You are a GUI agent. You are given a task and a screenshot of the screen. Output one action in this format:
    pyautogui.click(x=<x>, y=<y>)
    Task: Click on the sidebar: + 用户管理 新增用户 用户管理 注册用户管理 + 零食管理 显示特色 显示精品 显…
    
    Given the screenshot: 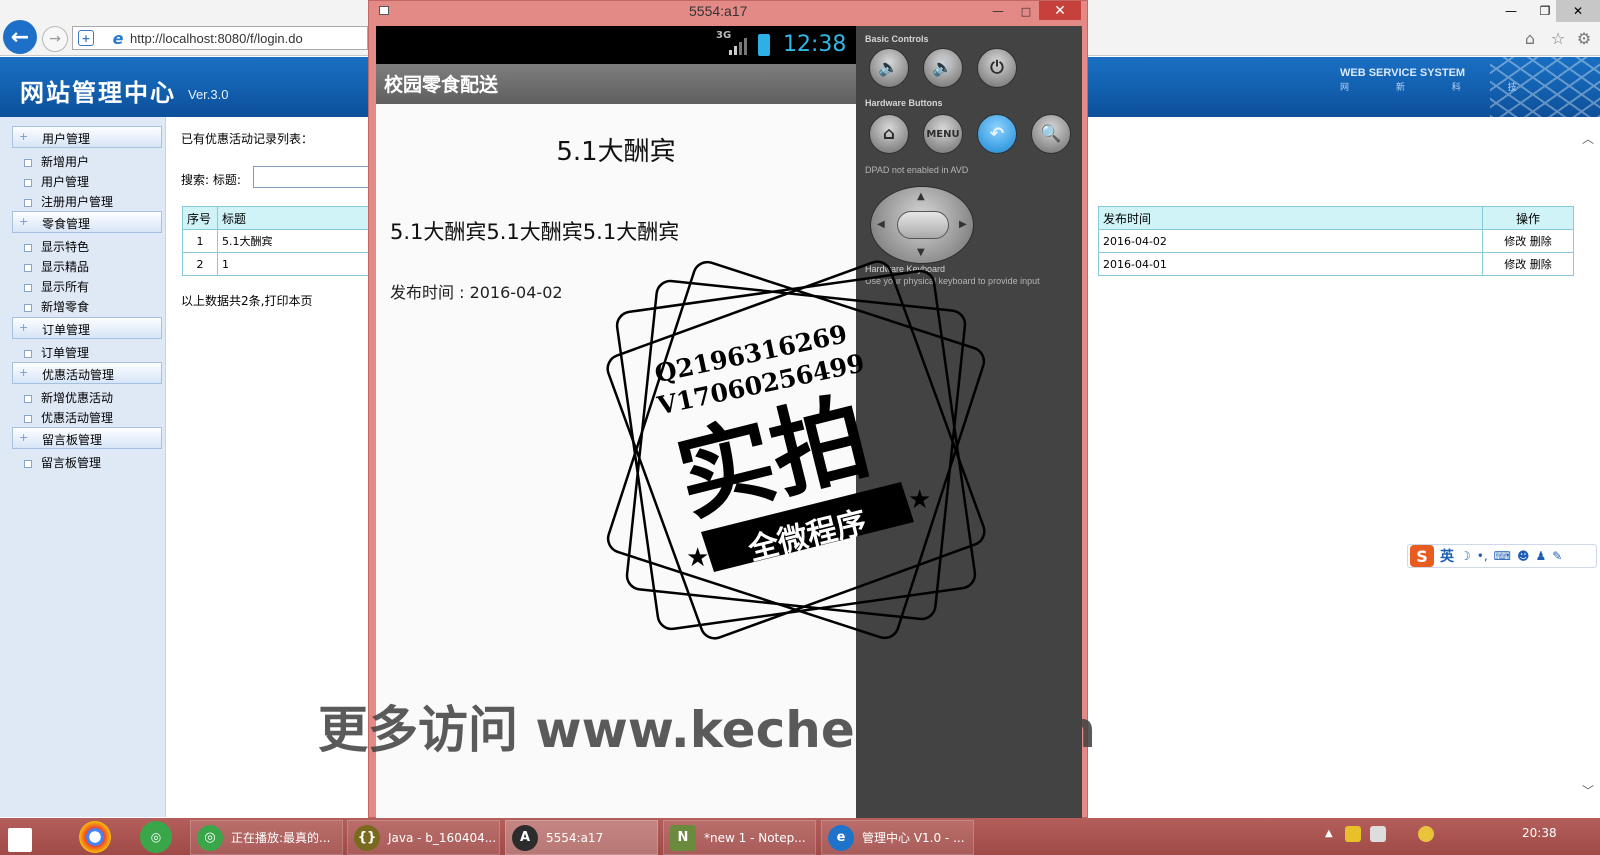 What is the action you would take?
    pyautogui.click(x=83, y=467)
    